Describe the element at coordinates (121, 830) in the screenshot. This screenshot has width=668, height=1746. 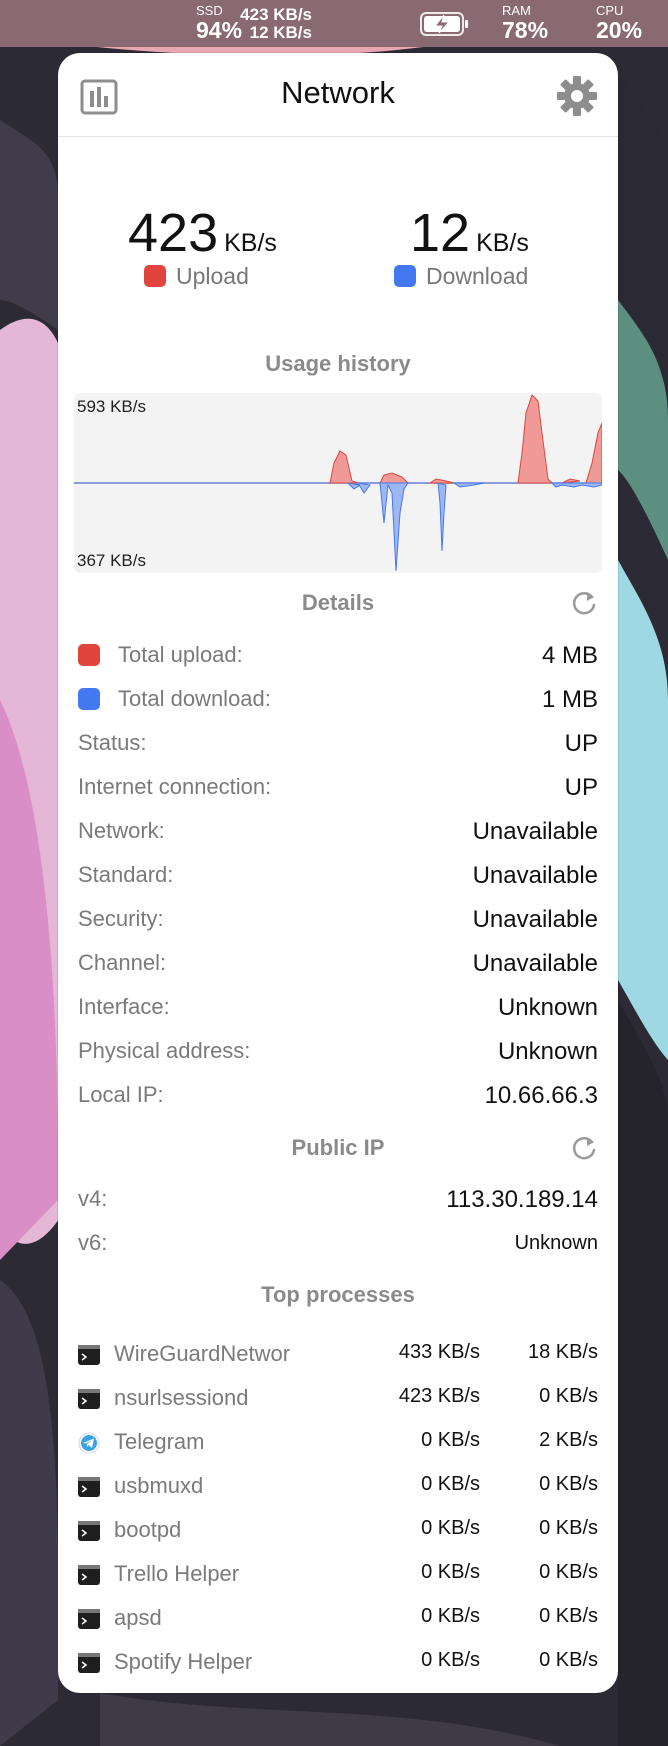
I see `detail-label: Network:` at that location.